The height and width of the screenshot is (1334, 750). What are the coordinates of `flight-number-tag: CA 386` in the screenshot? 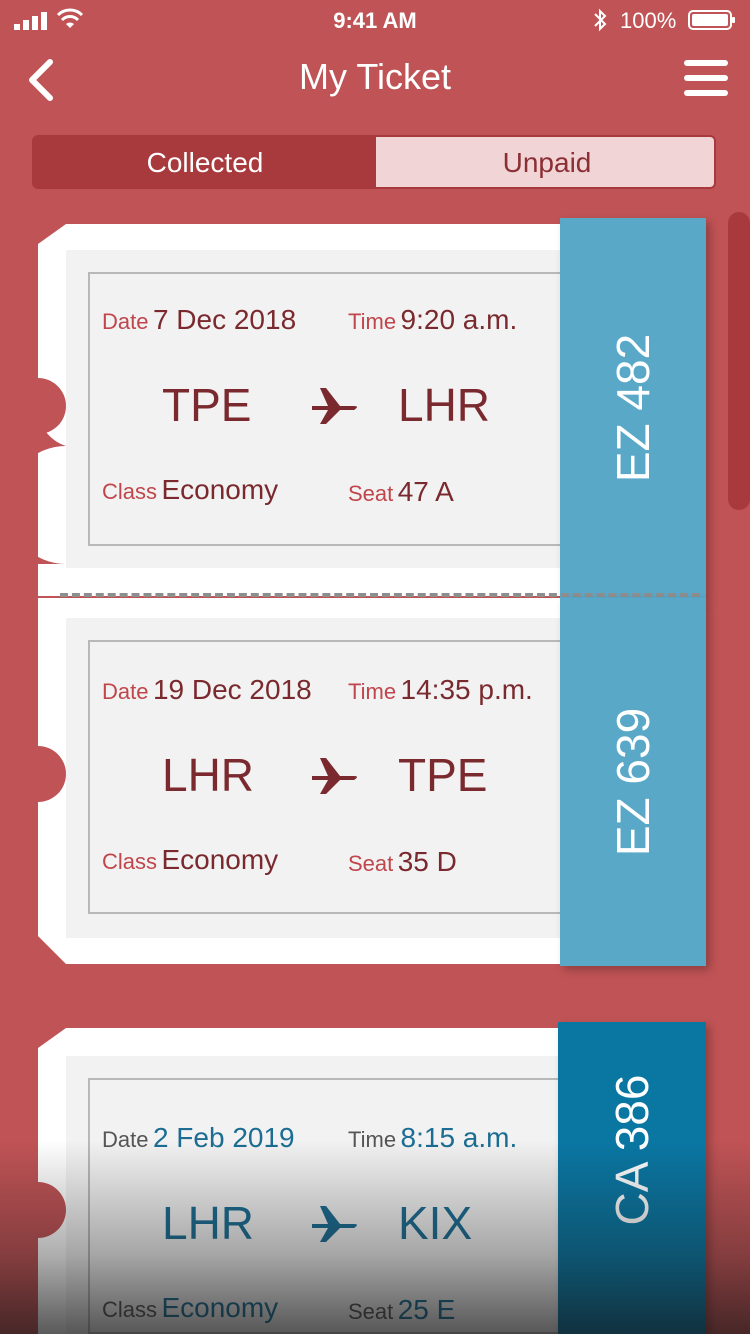 It's located at (632, 1178).